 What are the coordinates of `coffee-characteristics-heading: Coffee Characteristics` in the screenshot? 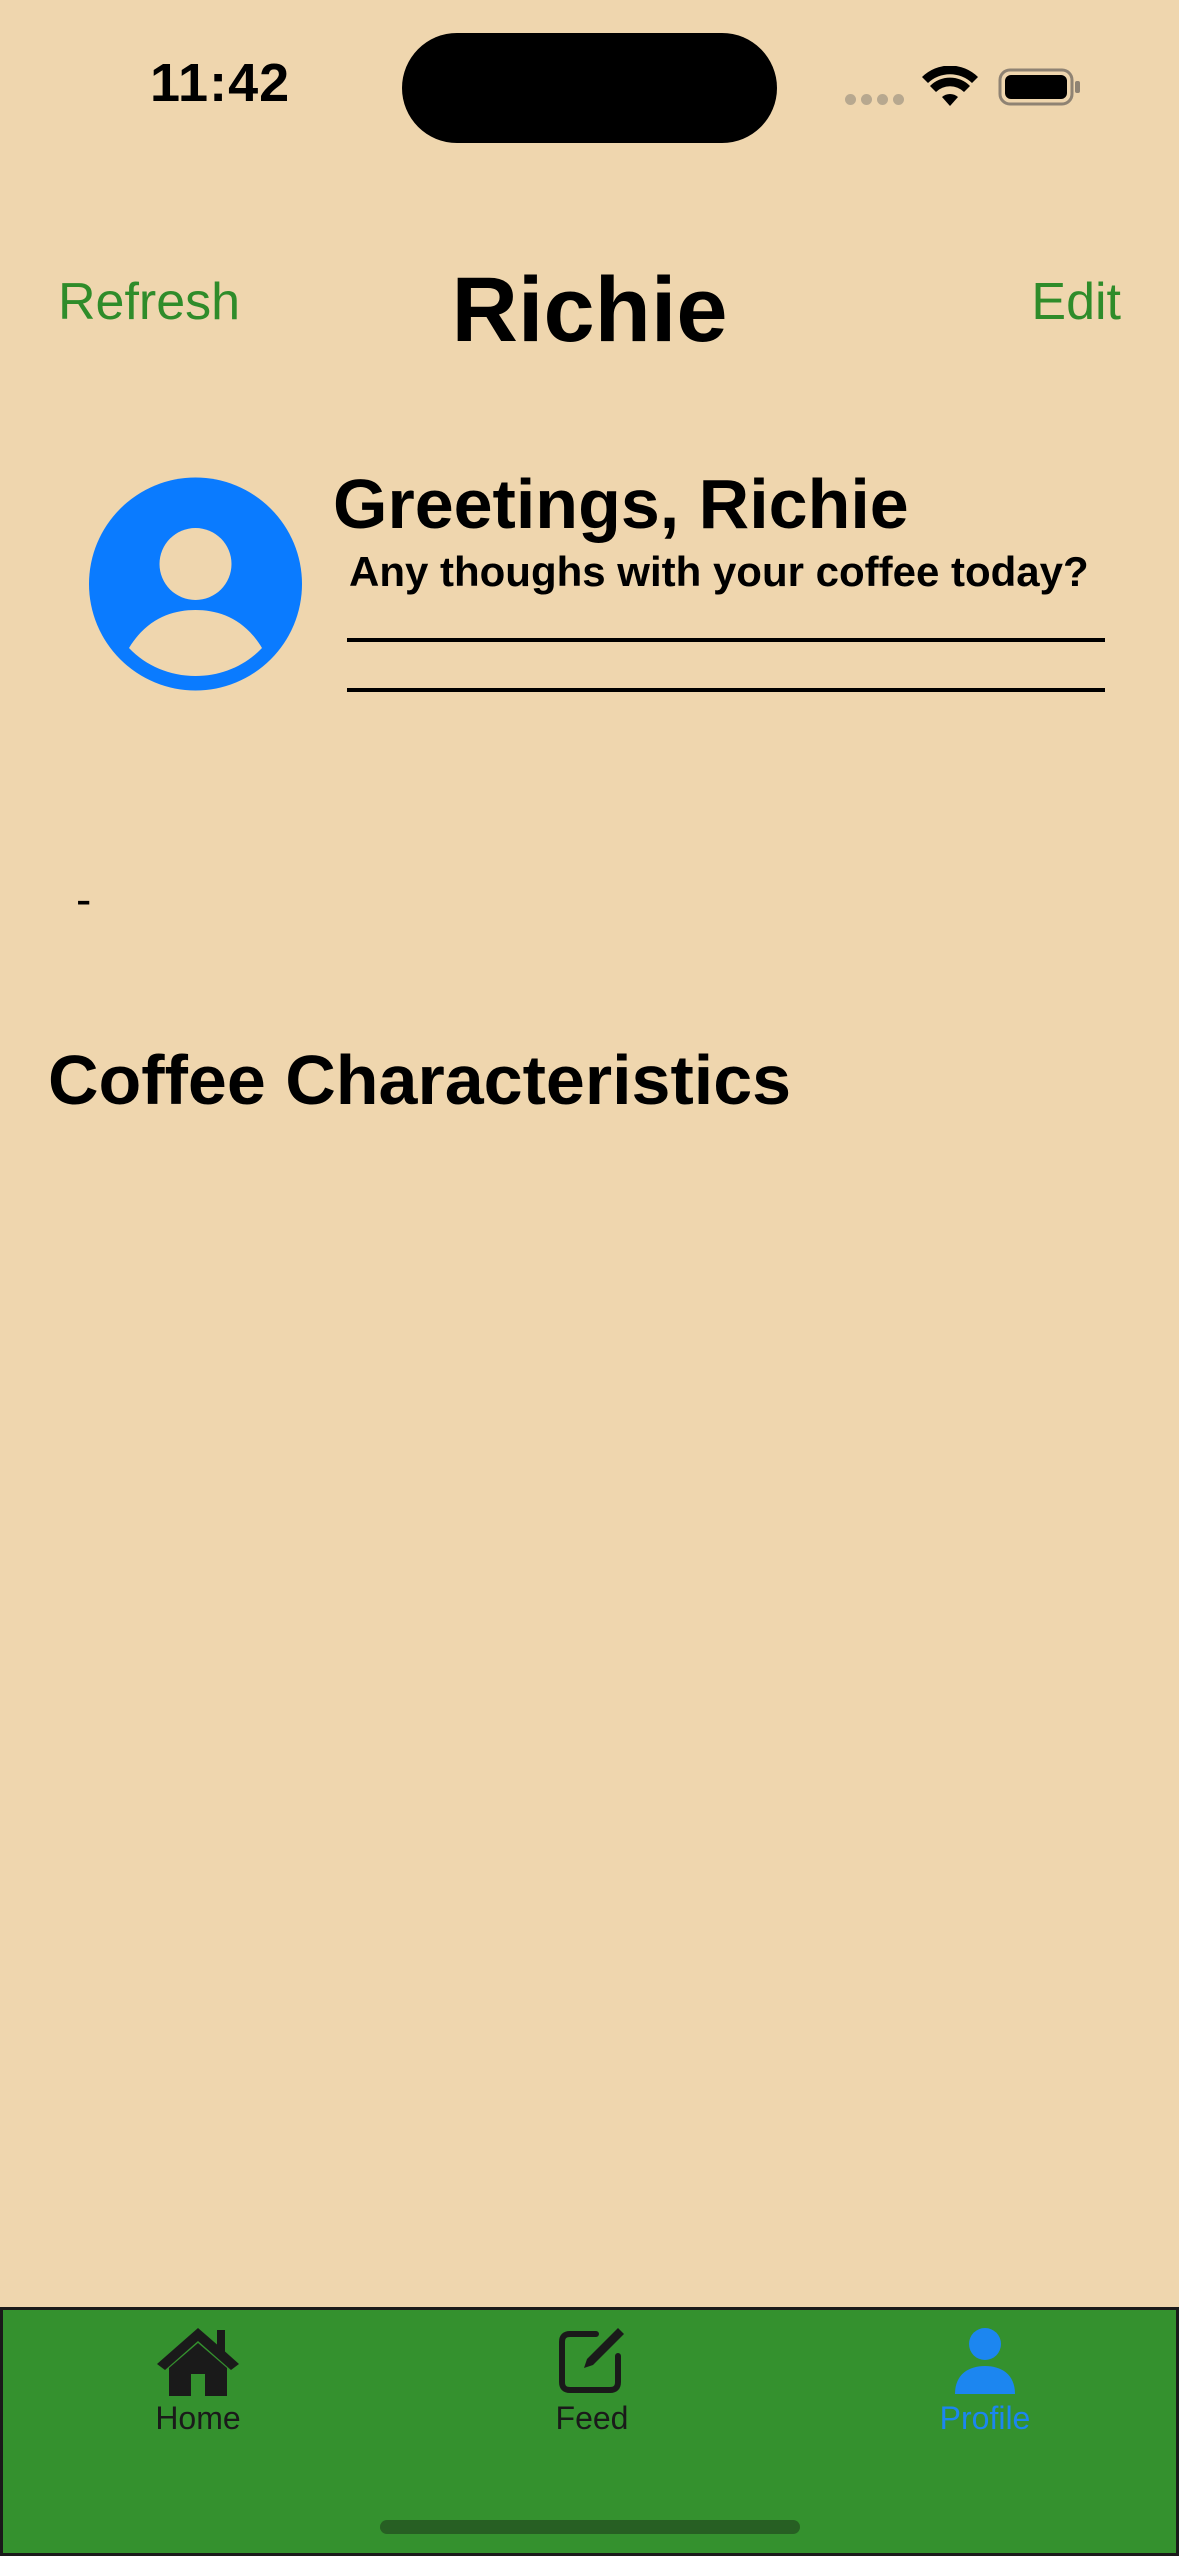 It's located at (420, 1080).